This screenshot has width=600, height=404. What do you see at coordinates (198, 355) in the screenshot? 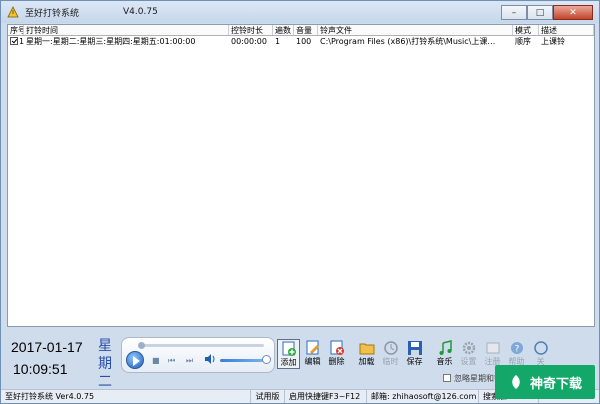
I see `media-player: ■ ⏮ ⏭` at bounding box center [198, 355].